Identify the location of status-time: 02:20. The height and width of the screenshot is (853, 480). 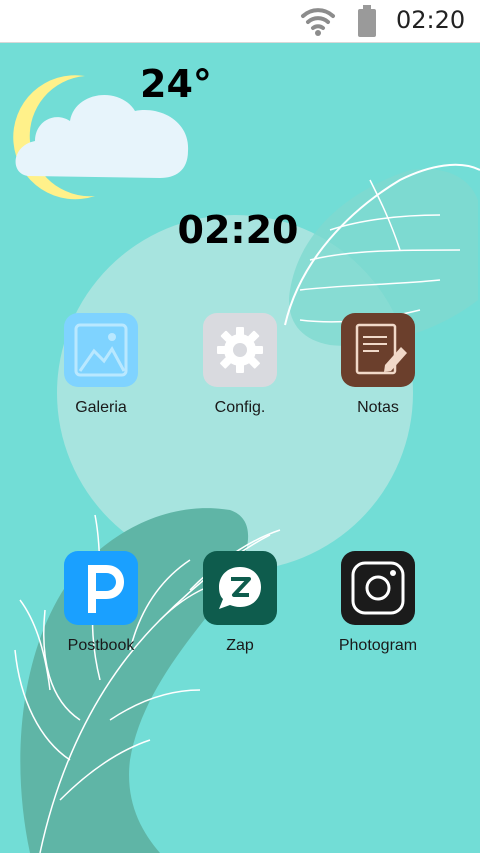
(431, 20).